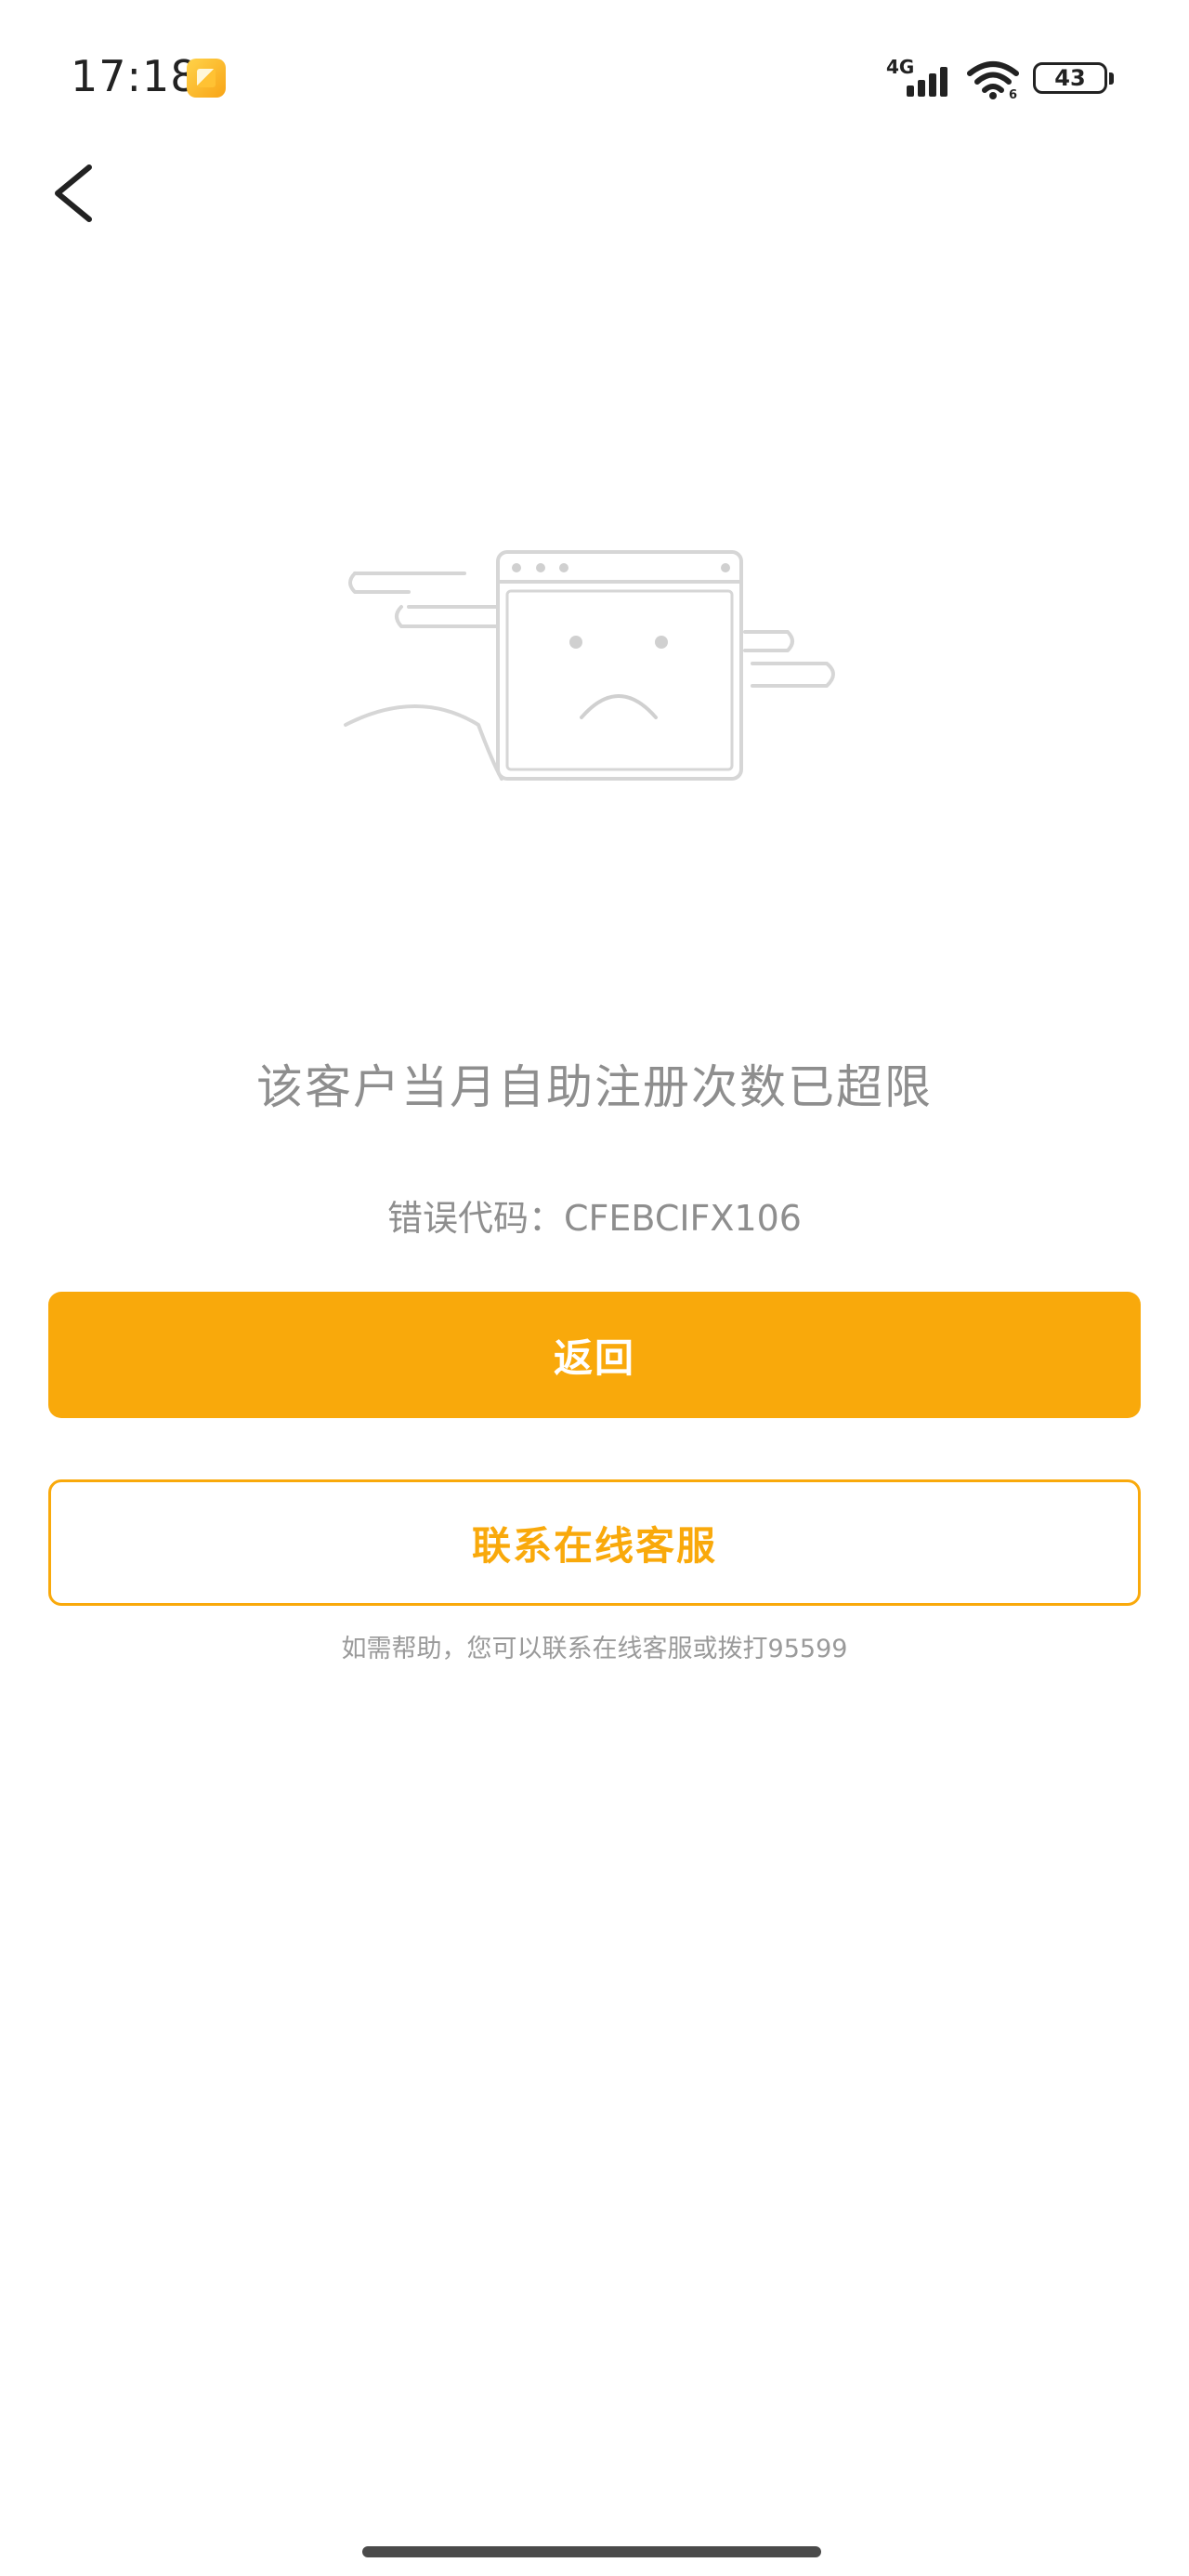  What do you see at coordinates (594, 79) in the screenshot?
I see `status-bar: 17:18 4G 6 43` at bounding box center [594, 79].